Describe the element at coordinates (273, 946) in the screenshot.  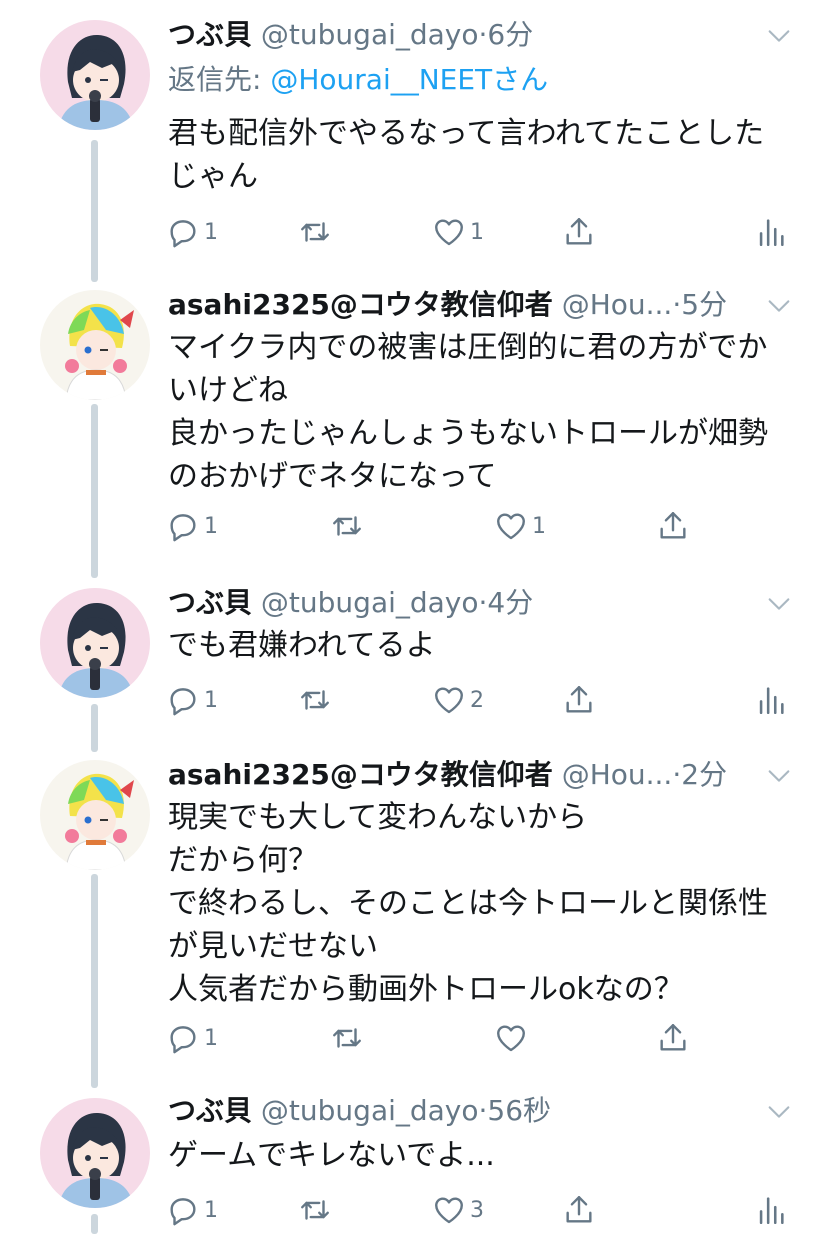
I see `tweet-text-line: が見いだせない` at that location.